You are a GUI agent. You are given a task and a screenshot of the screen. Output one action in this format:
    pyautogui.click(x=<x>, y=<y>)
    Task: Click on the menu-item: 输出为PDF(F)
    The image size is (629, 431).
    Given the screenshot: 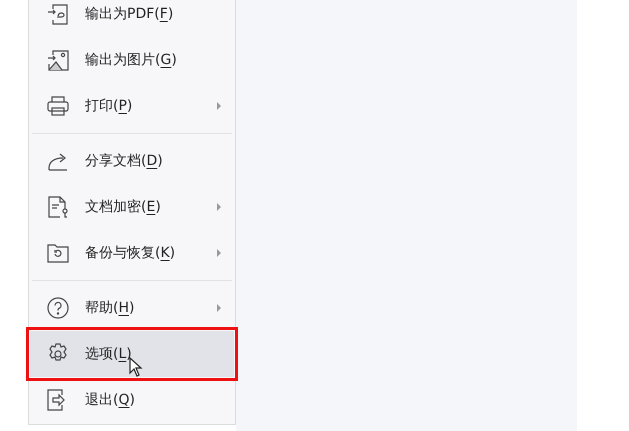 What is the action you would take?
    pyautogui.click(x=132, y=18)
    